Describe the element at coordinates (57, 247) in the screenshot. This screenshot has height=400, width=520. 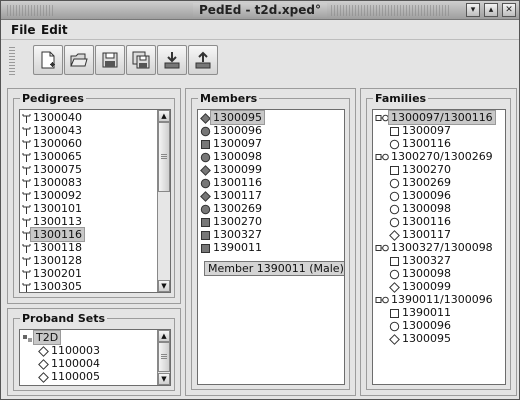
I see `pedigree-item-label: 1300118` at that location.